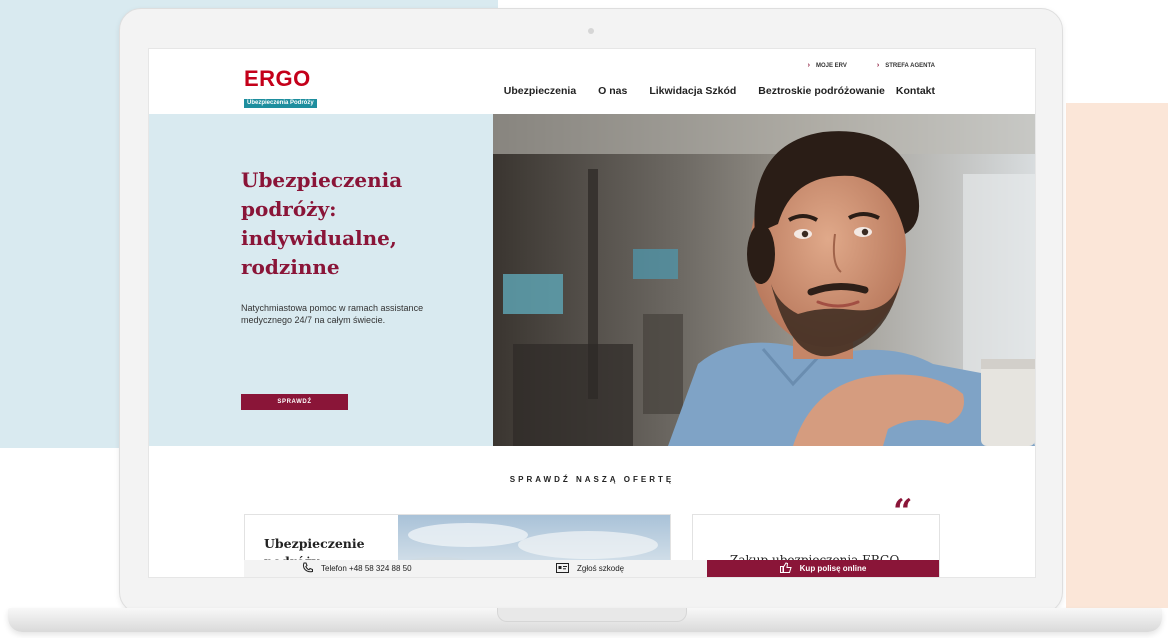 The height and width of the screenshot is (638, 1168). What do you see at coordinates (692, 91) in the screenshot?
I see `nav-item-likwidacja-szkod: Likwidacja Szkód` at bounding box center [692, 91].